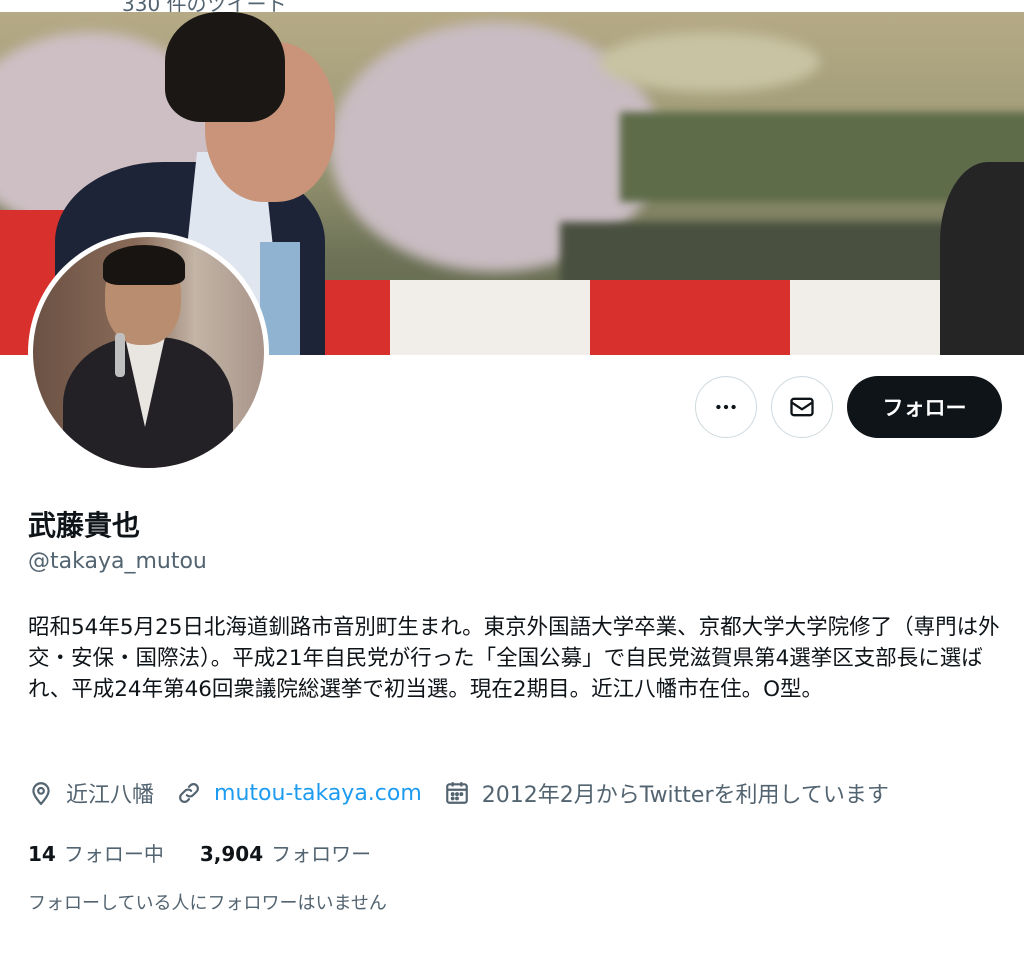 The image size is (1024, 976). Describe the element at coordinates (41, 794) in the screenshot. I see `location-pin-icon` at that location.